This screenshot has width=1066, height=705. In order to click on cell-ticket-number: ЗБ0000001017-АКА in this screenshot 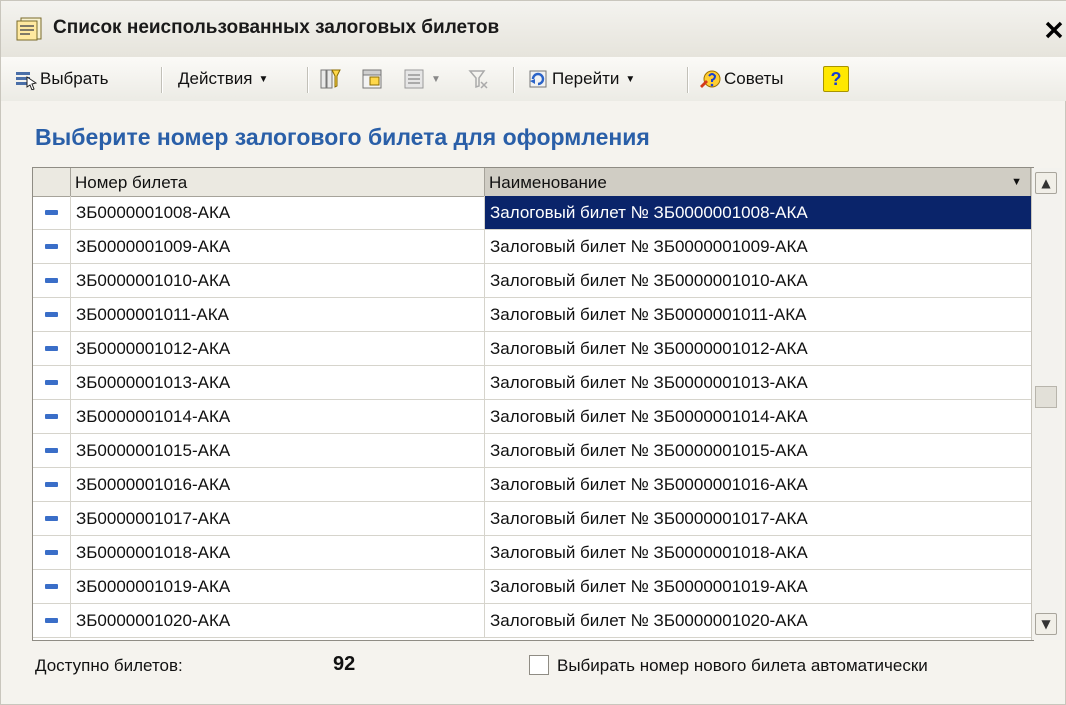, I will do `click(278, 518)`.